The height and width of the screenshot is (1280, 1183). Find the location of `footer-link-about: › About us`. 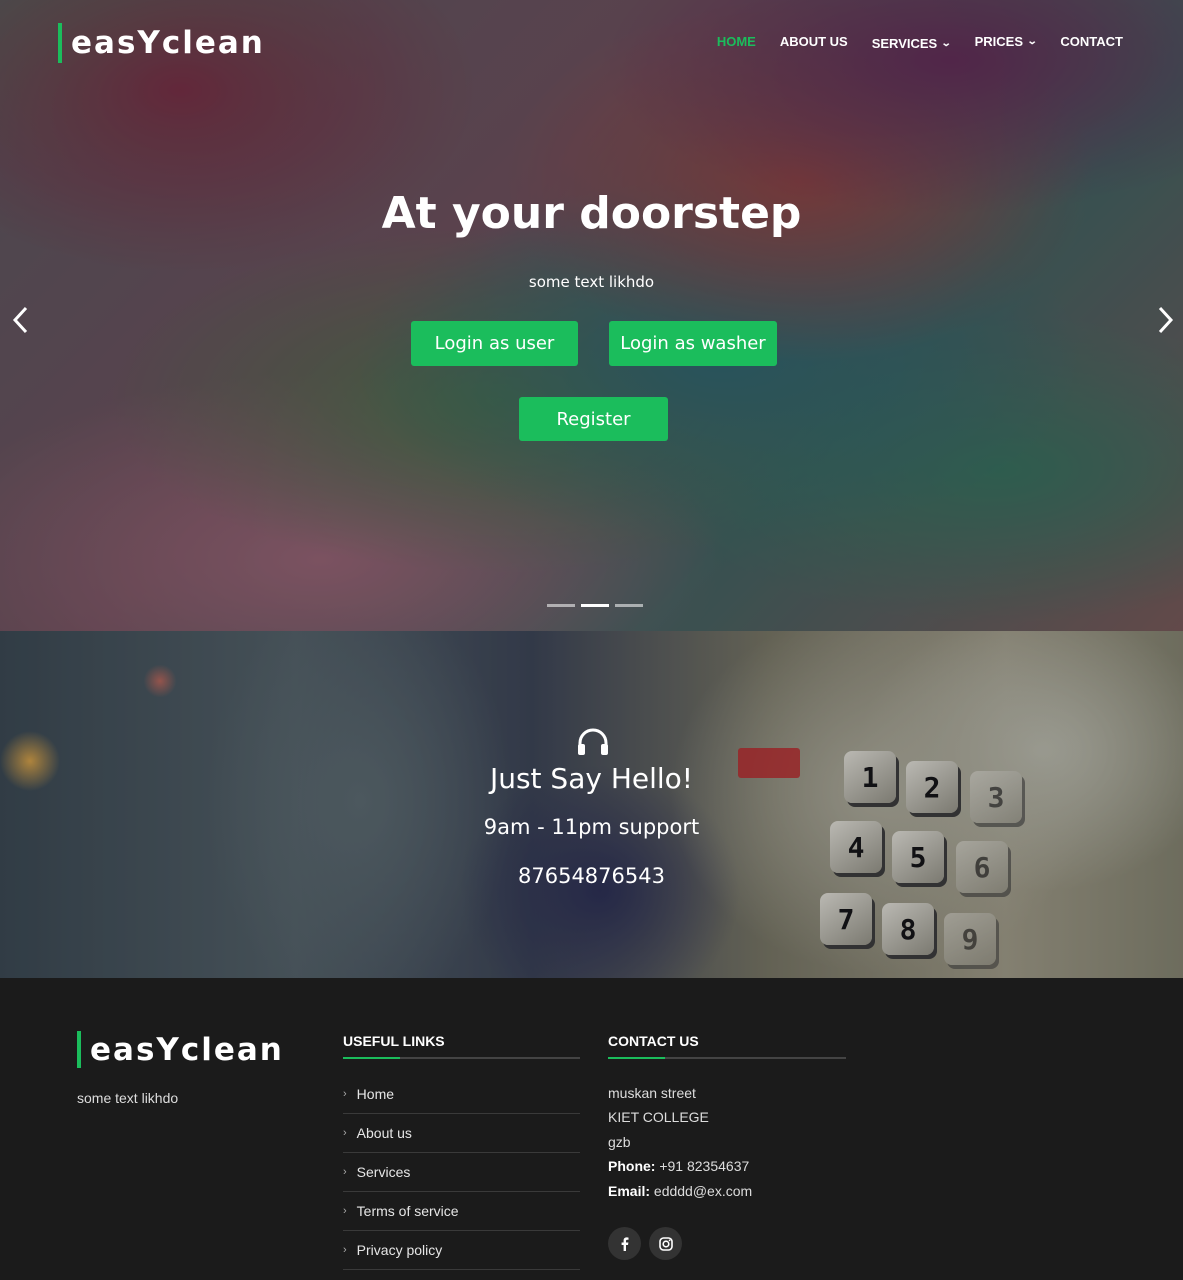

footer-link-about: › About us is located at coordinates (461, 1133).